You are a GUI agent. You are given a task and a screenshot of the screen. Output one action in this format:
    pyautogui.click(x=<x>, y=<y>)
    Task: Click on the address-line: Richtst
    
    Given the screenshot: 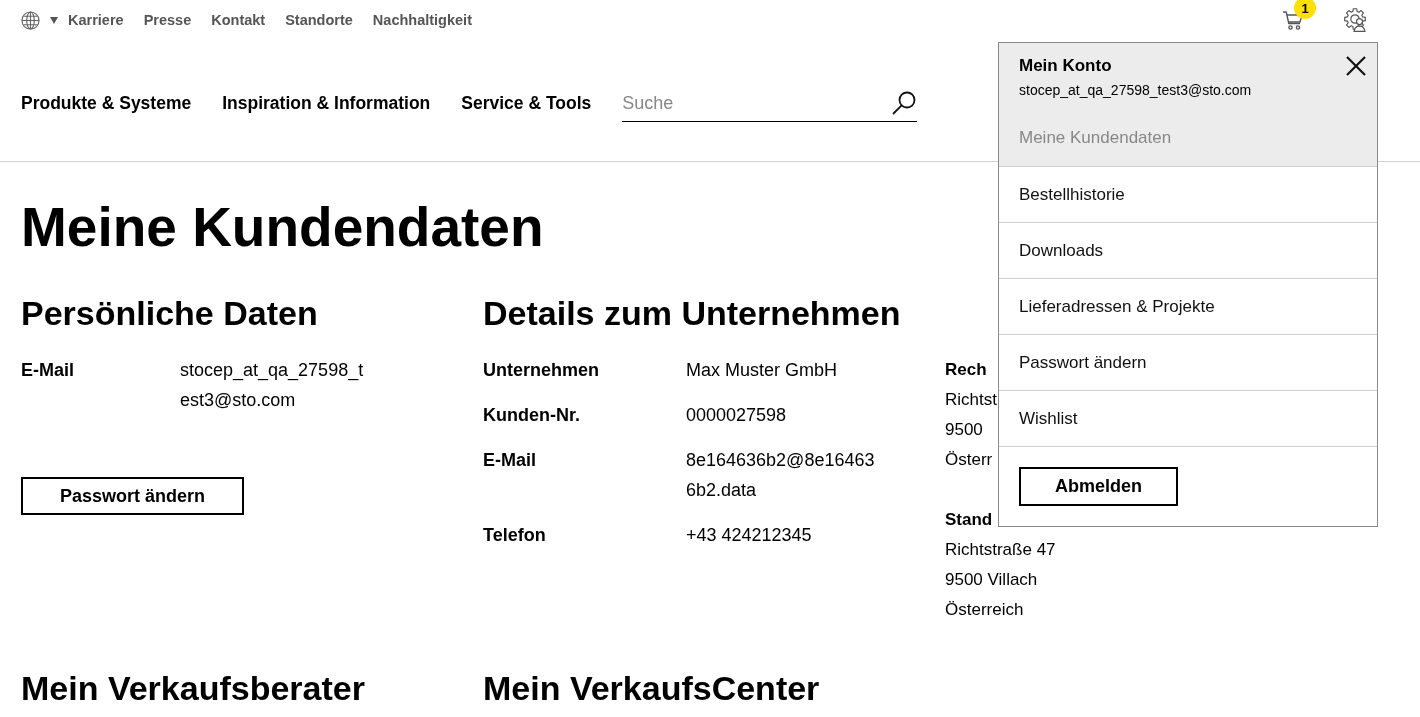 What is the action you would take?
    pyautogui.click(x=971, y=400)
    